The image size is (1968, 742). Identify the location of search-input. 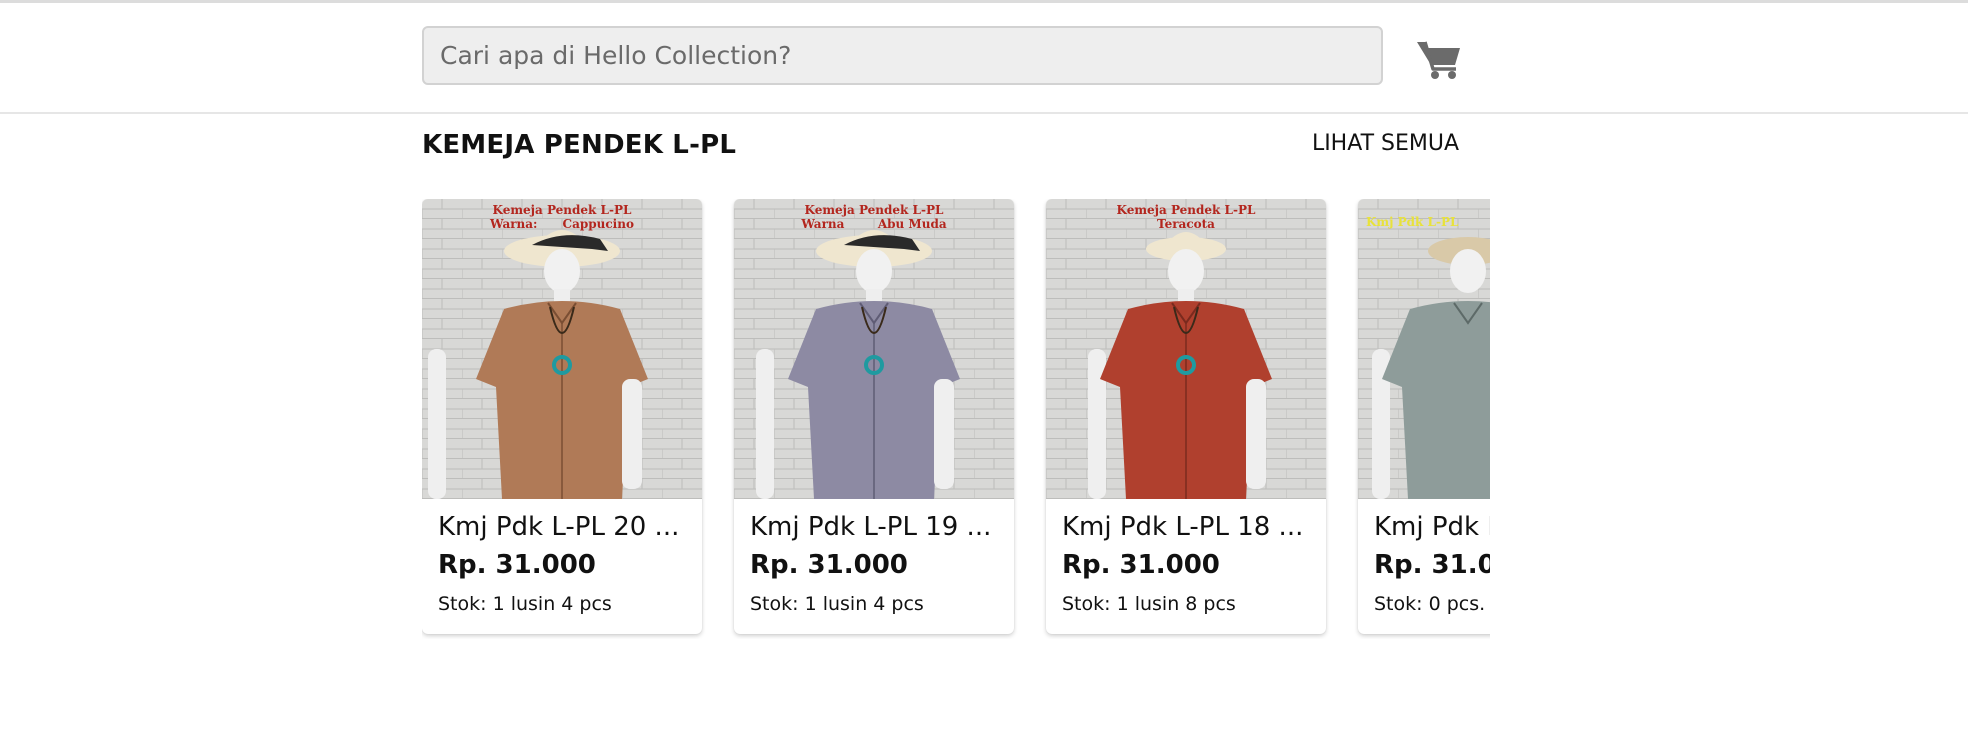
(902, 55).